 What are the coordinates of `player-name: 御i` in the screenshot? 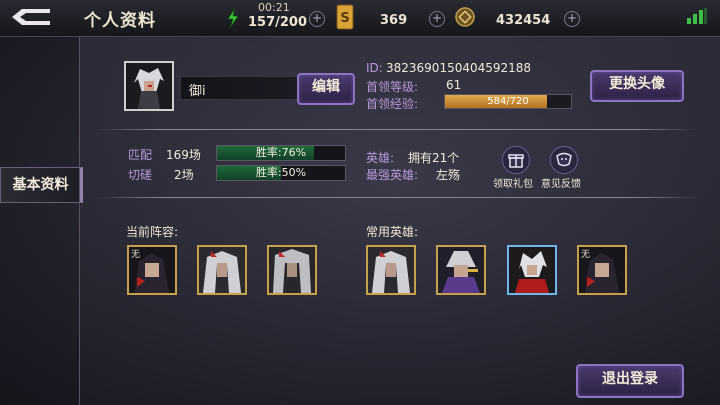 It's located at (197, 91).